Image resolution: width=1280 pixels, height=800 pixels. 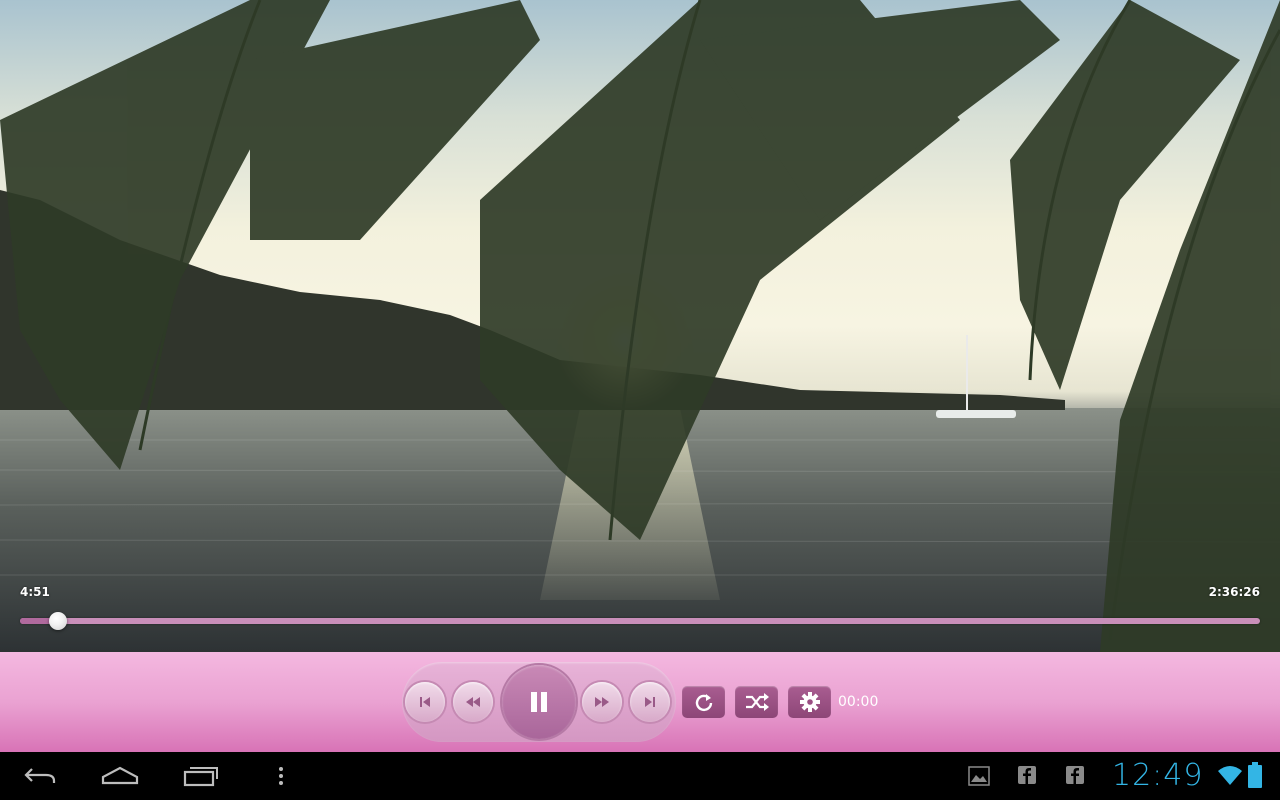 I want to click on fast-forward-button, so click(x=602, y=702).